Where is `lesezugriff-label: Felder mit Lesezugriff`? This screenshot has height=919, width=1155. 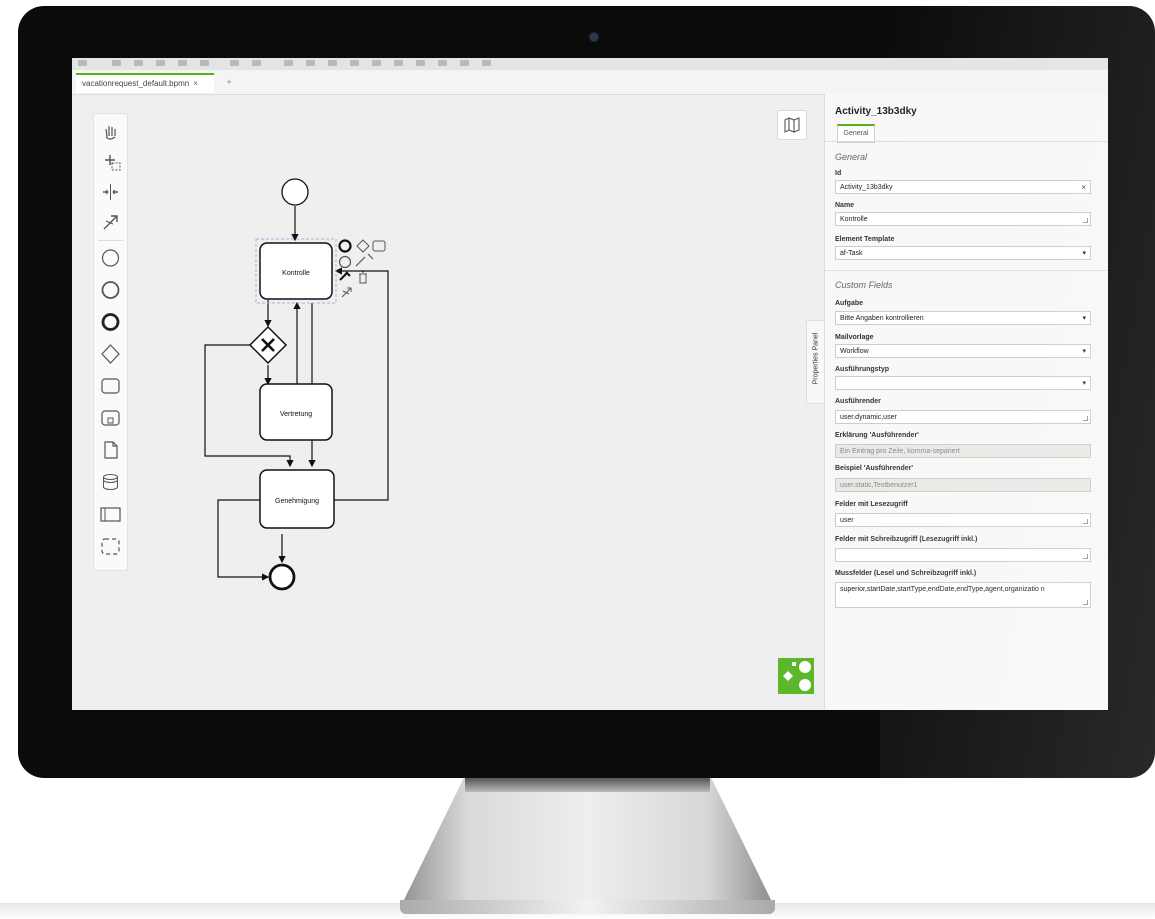
lesezugriff-label: Felder mit Lesezugriff is located at coordinates (871, 504).